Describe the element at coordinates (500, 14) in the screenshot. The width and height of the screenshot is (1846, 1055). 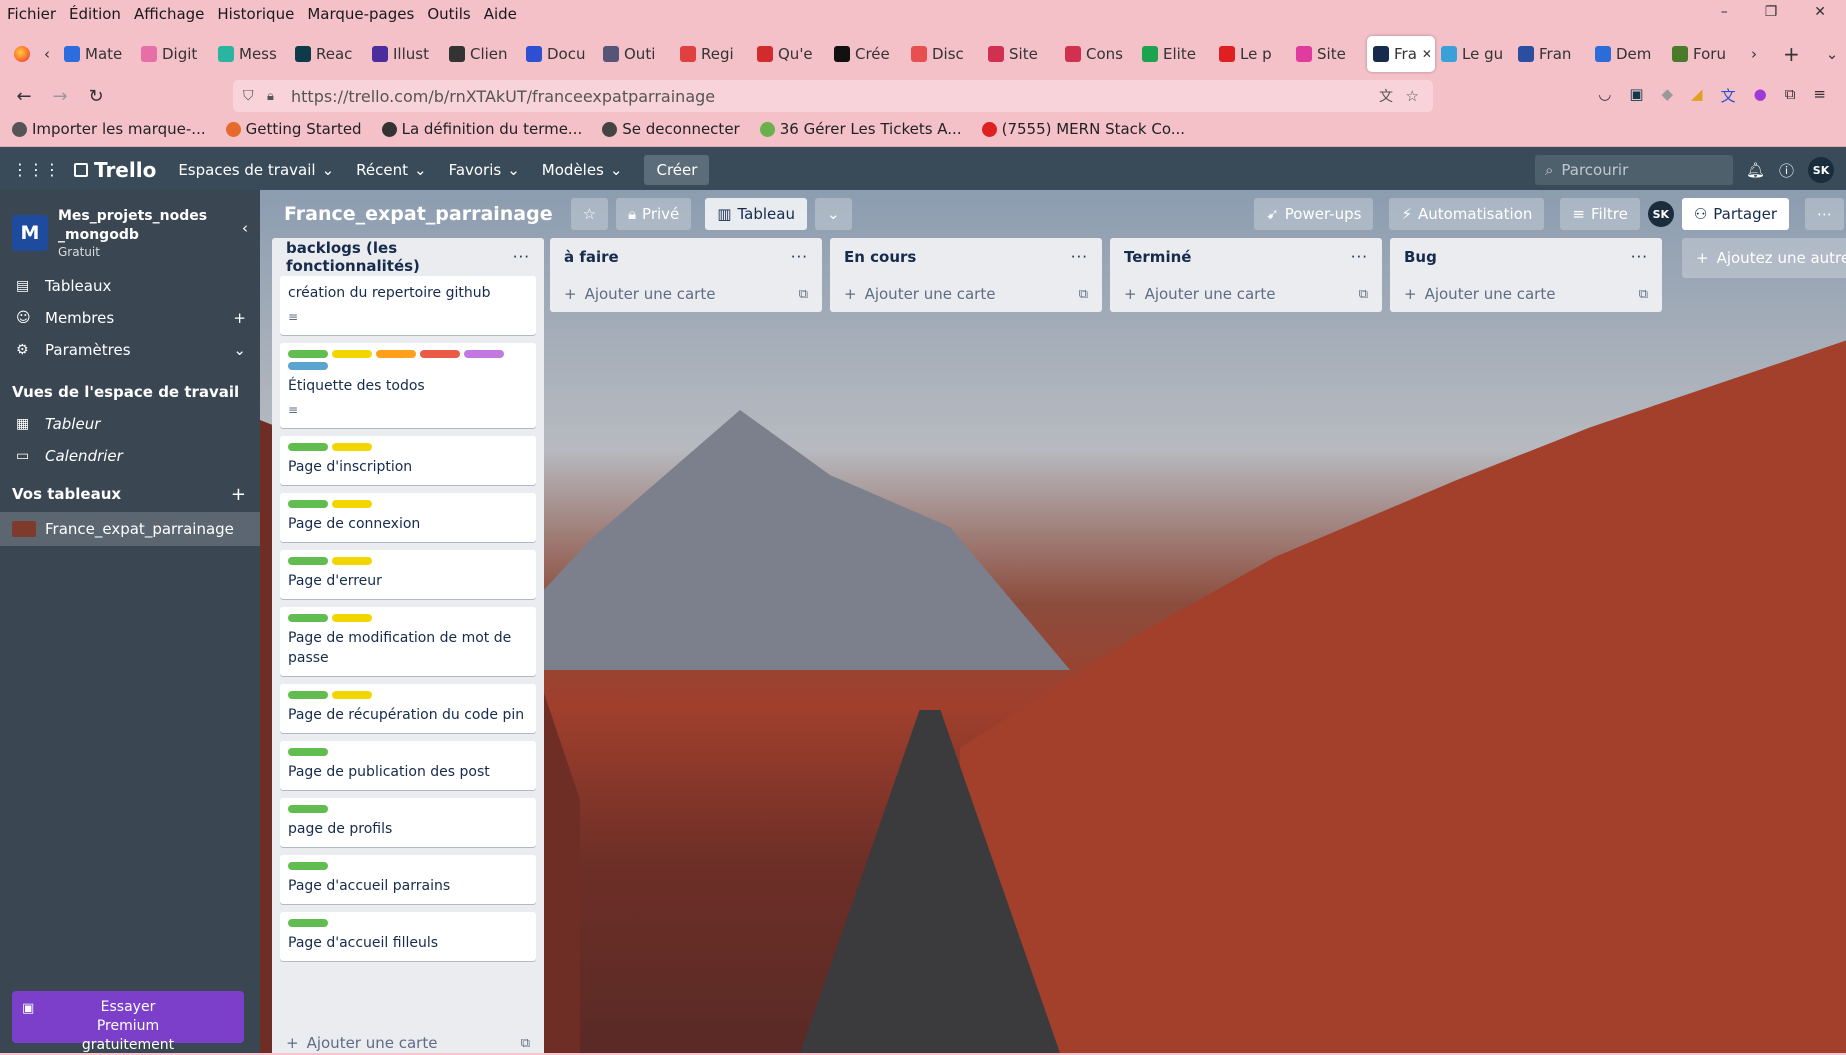
I see `menu-aide: Aide` at that location.